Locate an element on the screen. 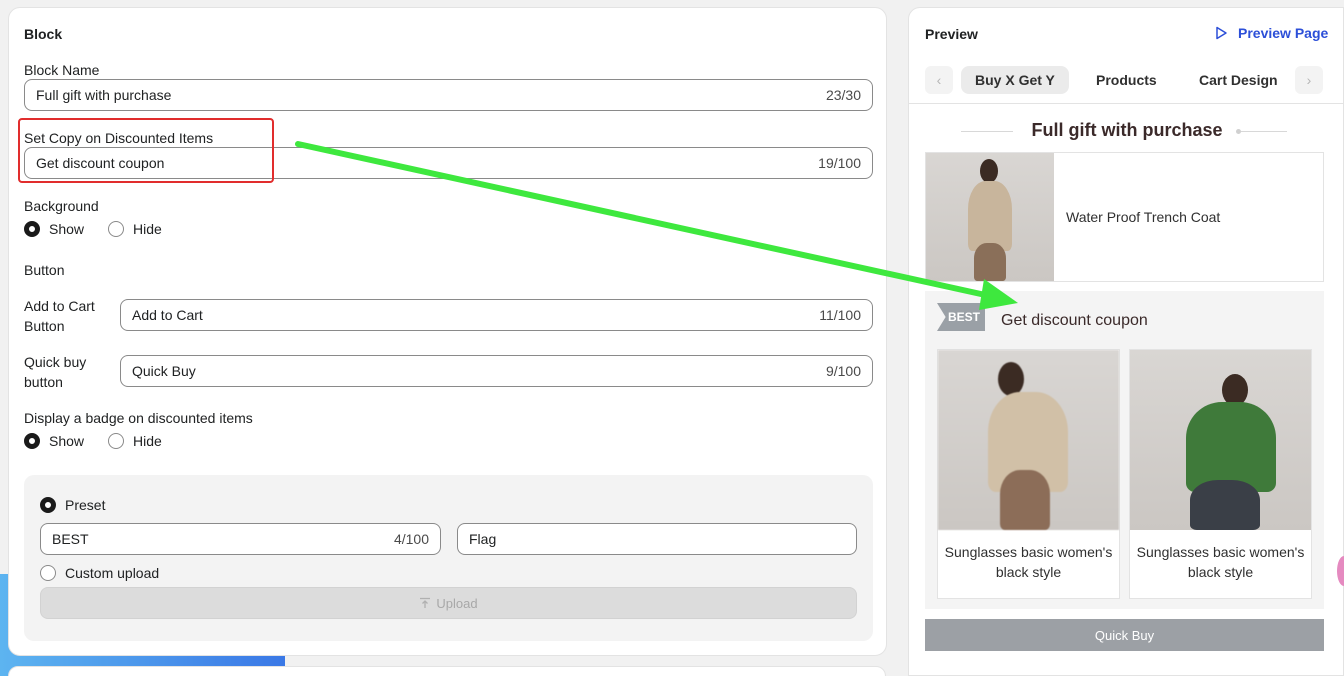 This screenshot has width=1344, height=676. upload-button: Upload is located at coordinates (448, 603).